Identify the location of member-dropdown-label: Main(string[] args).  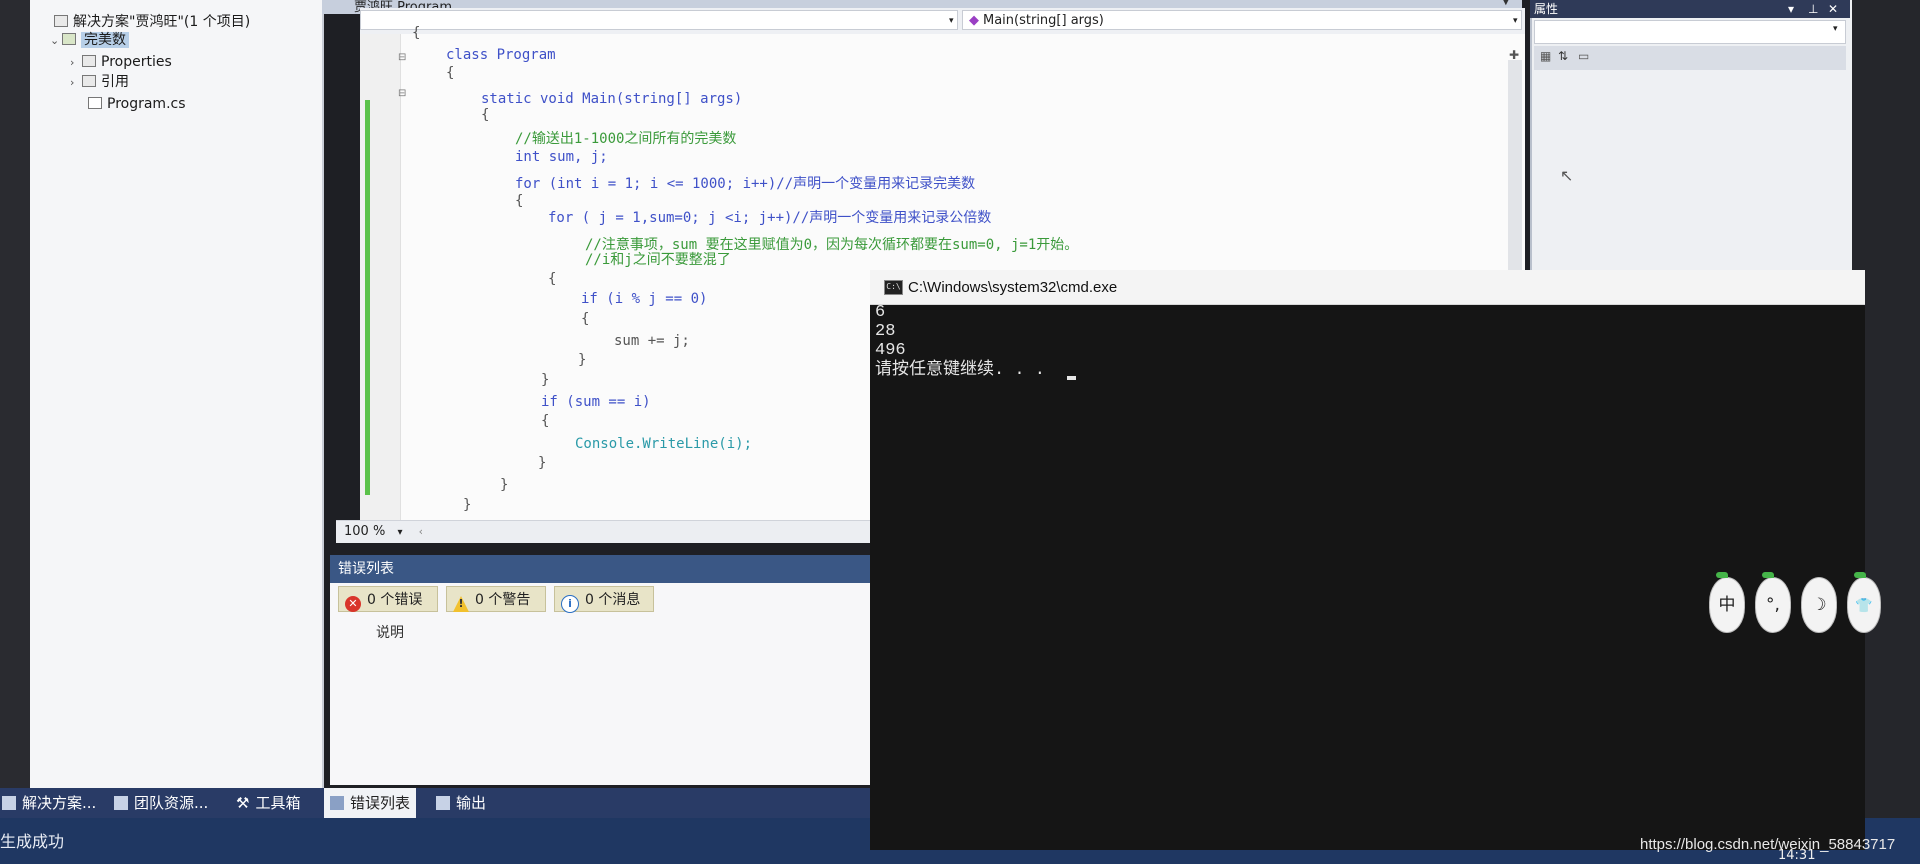
(1043, 20).